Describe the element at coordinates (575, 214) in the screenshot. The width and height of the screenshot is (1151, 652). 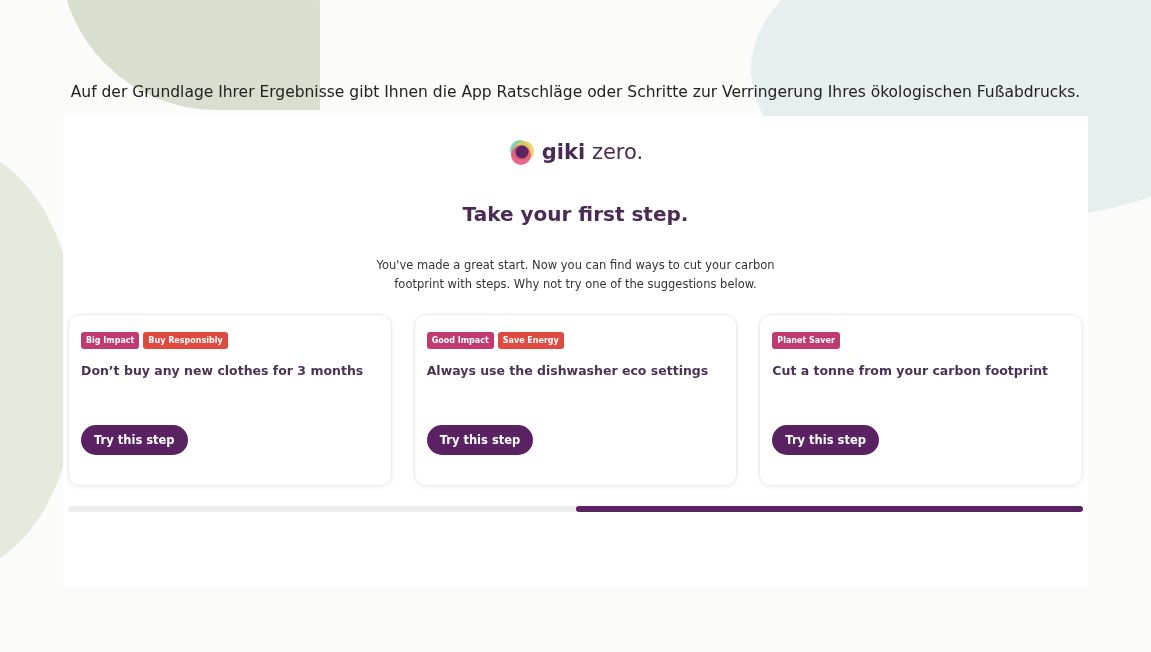
I see `page-heading: Take your first step.` at that location.